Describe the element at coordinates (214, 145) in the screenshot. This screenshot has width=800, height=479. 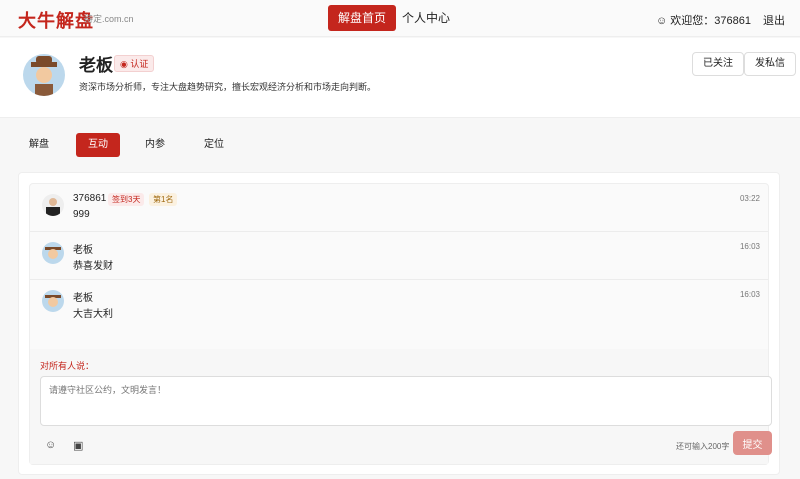
I see `tab-position: 定位` at that location.